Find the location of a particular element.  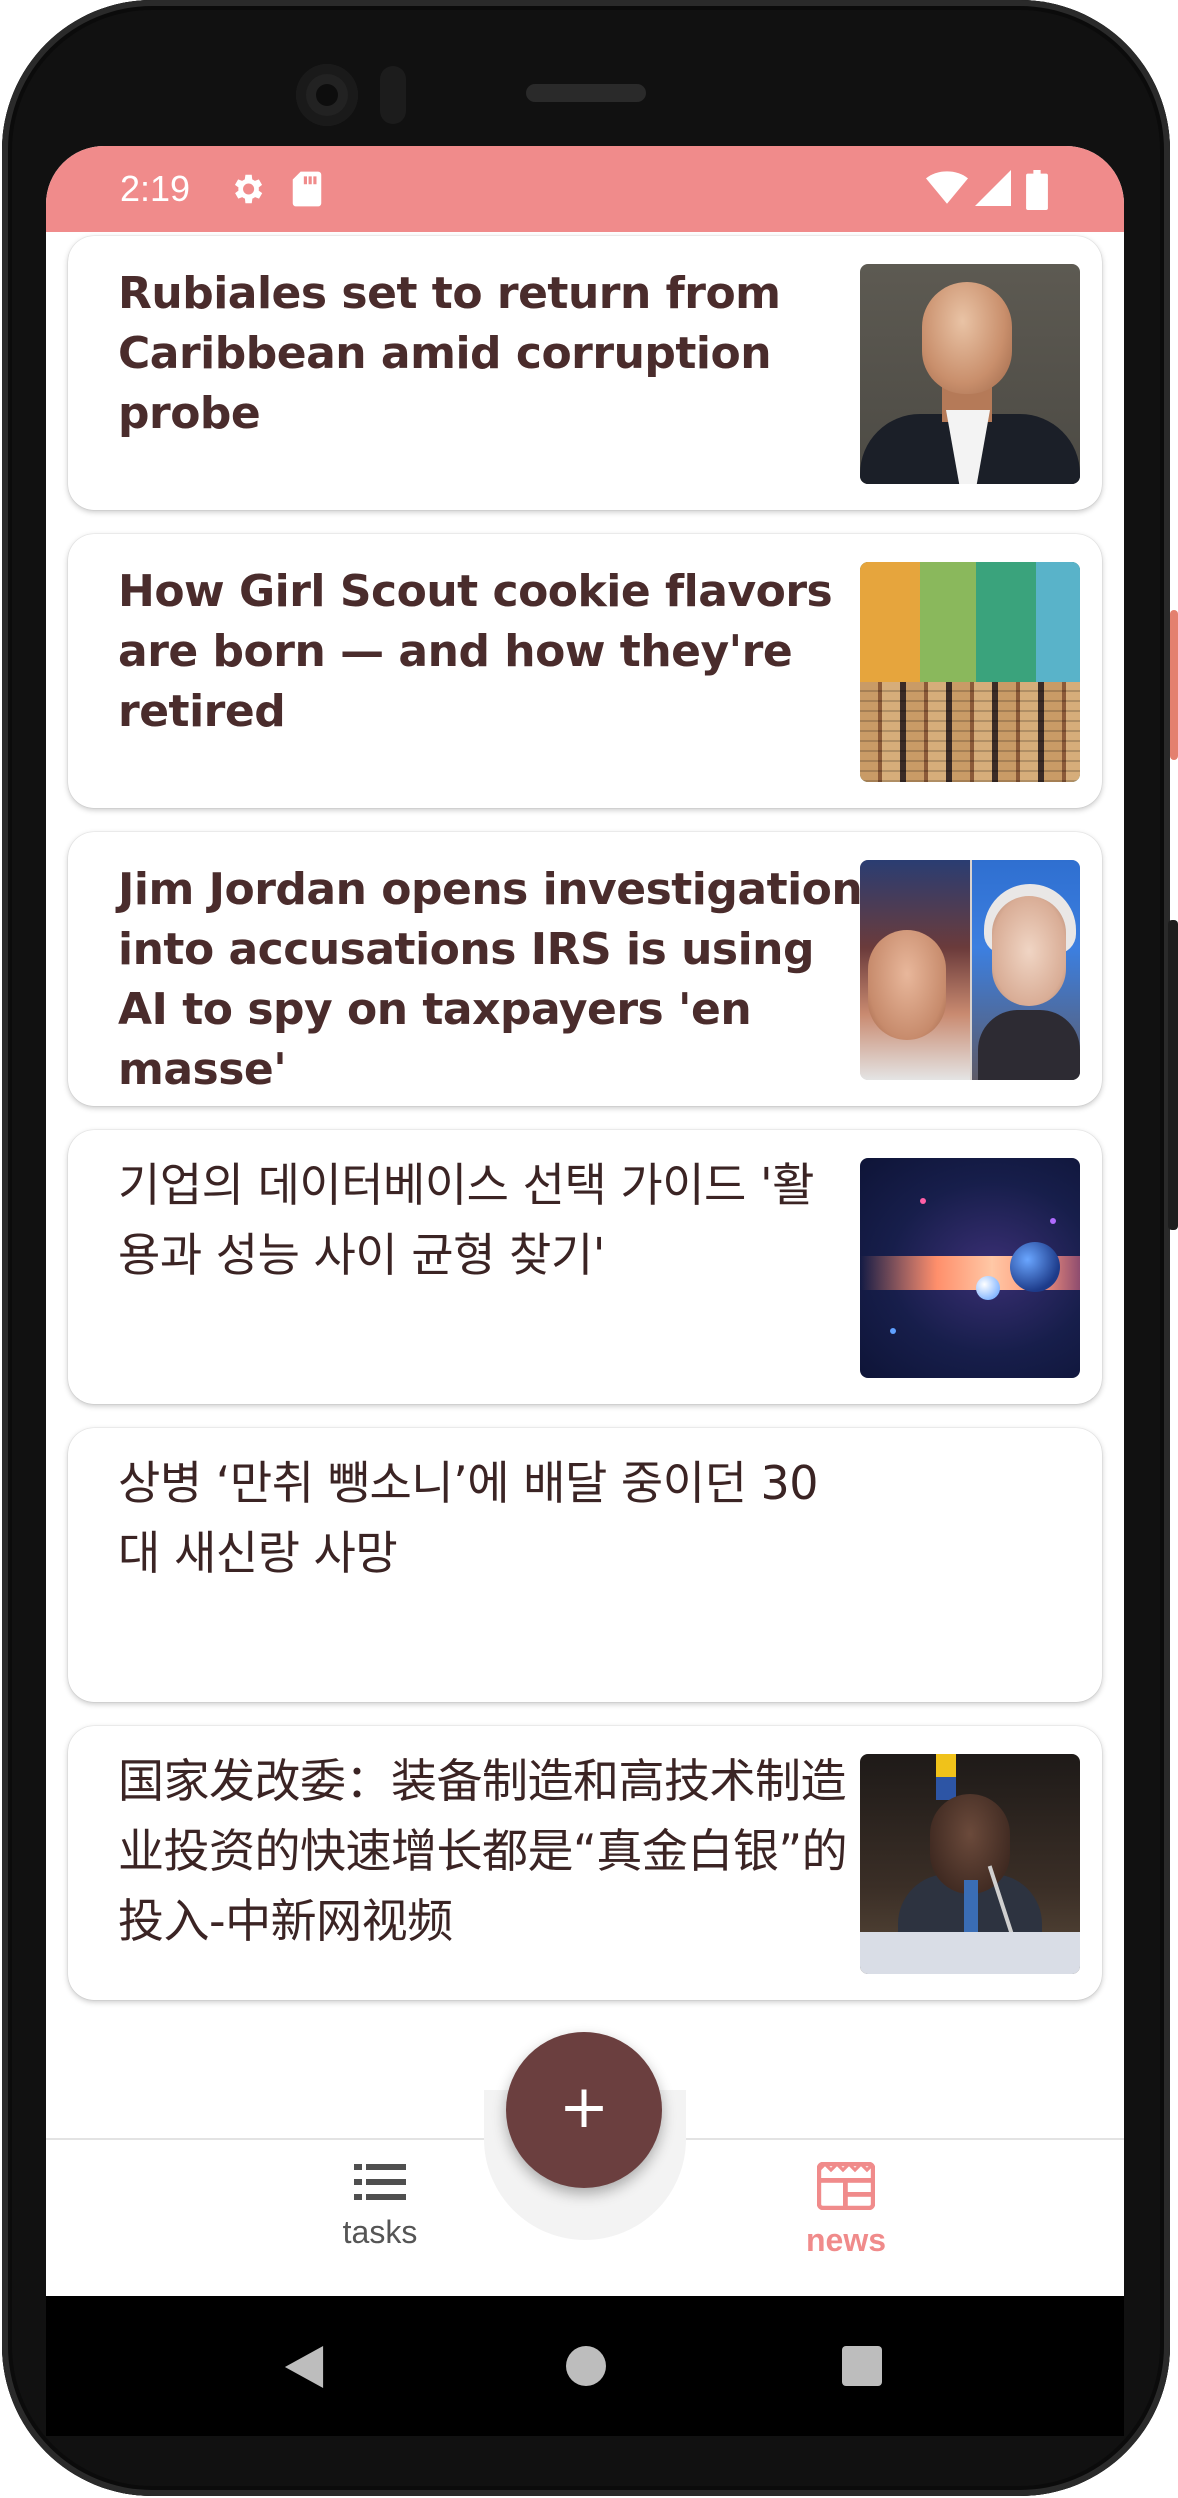

battery-icon is located at coordinates (1037, 192).